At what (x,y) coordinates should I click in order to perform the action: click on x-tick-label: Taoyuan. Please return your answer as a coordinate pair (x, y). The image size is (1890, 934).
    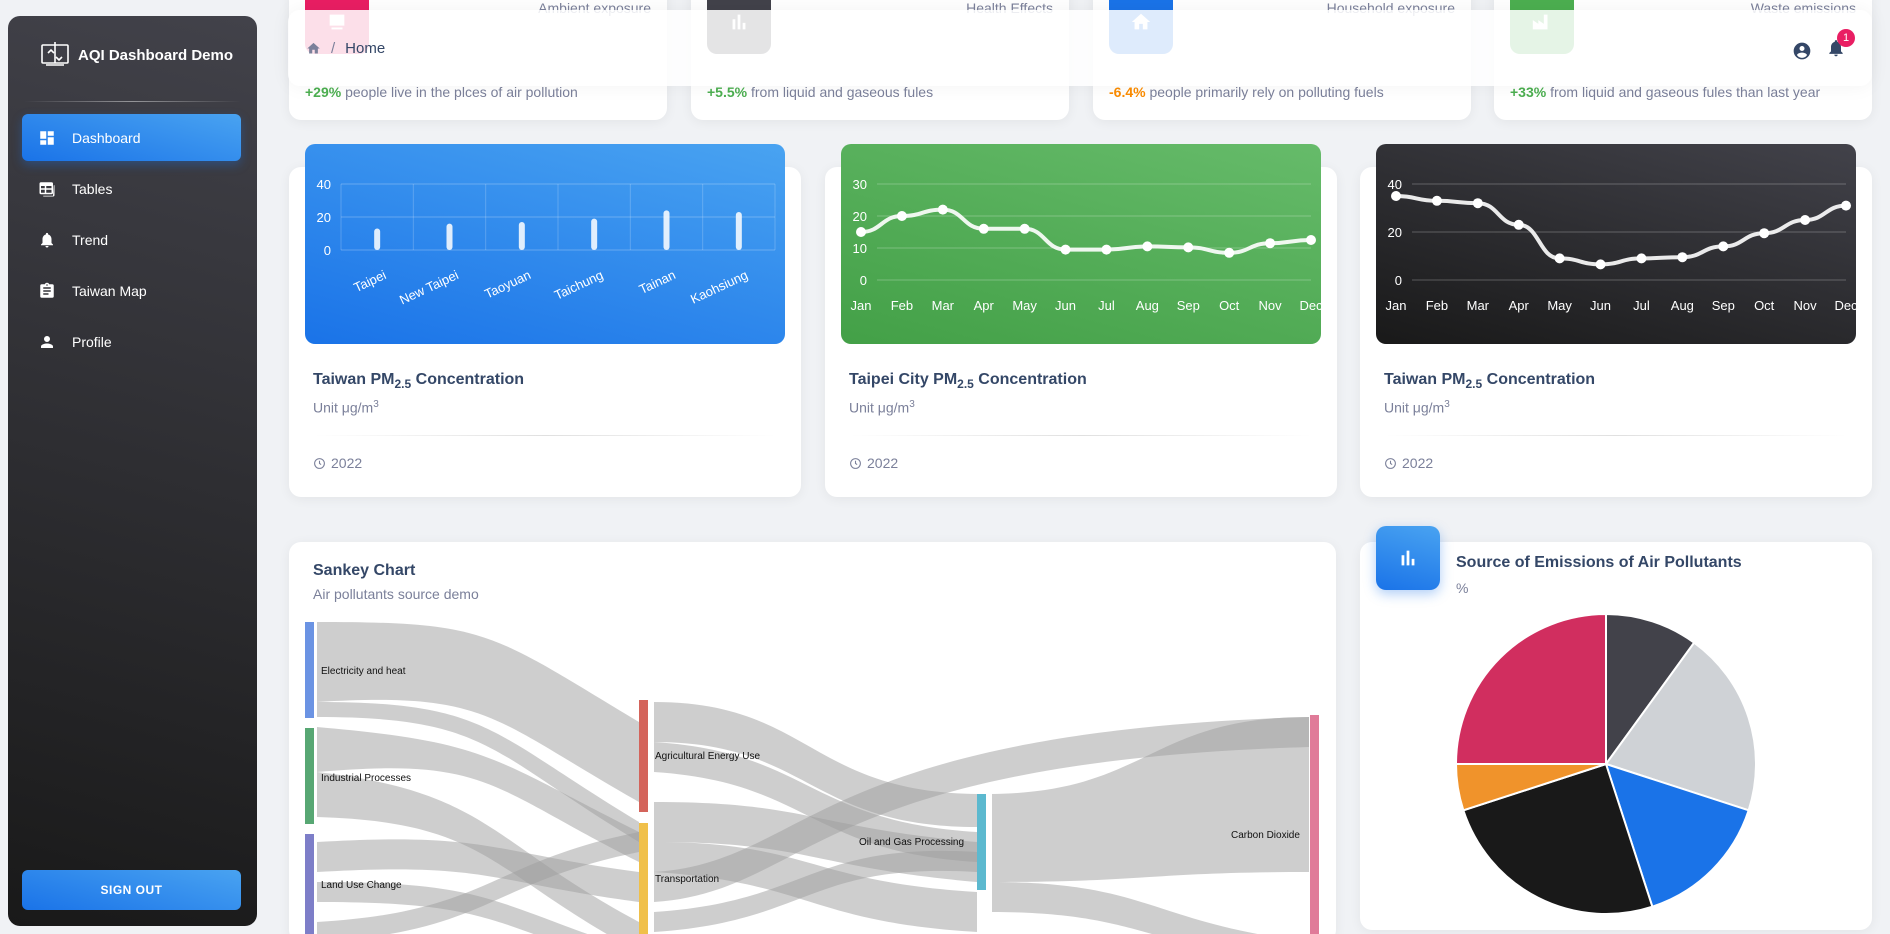
    Looking at the image, I should click on (507, 284).